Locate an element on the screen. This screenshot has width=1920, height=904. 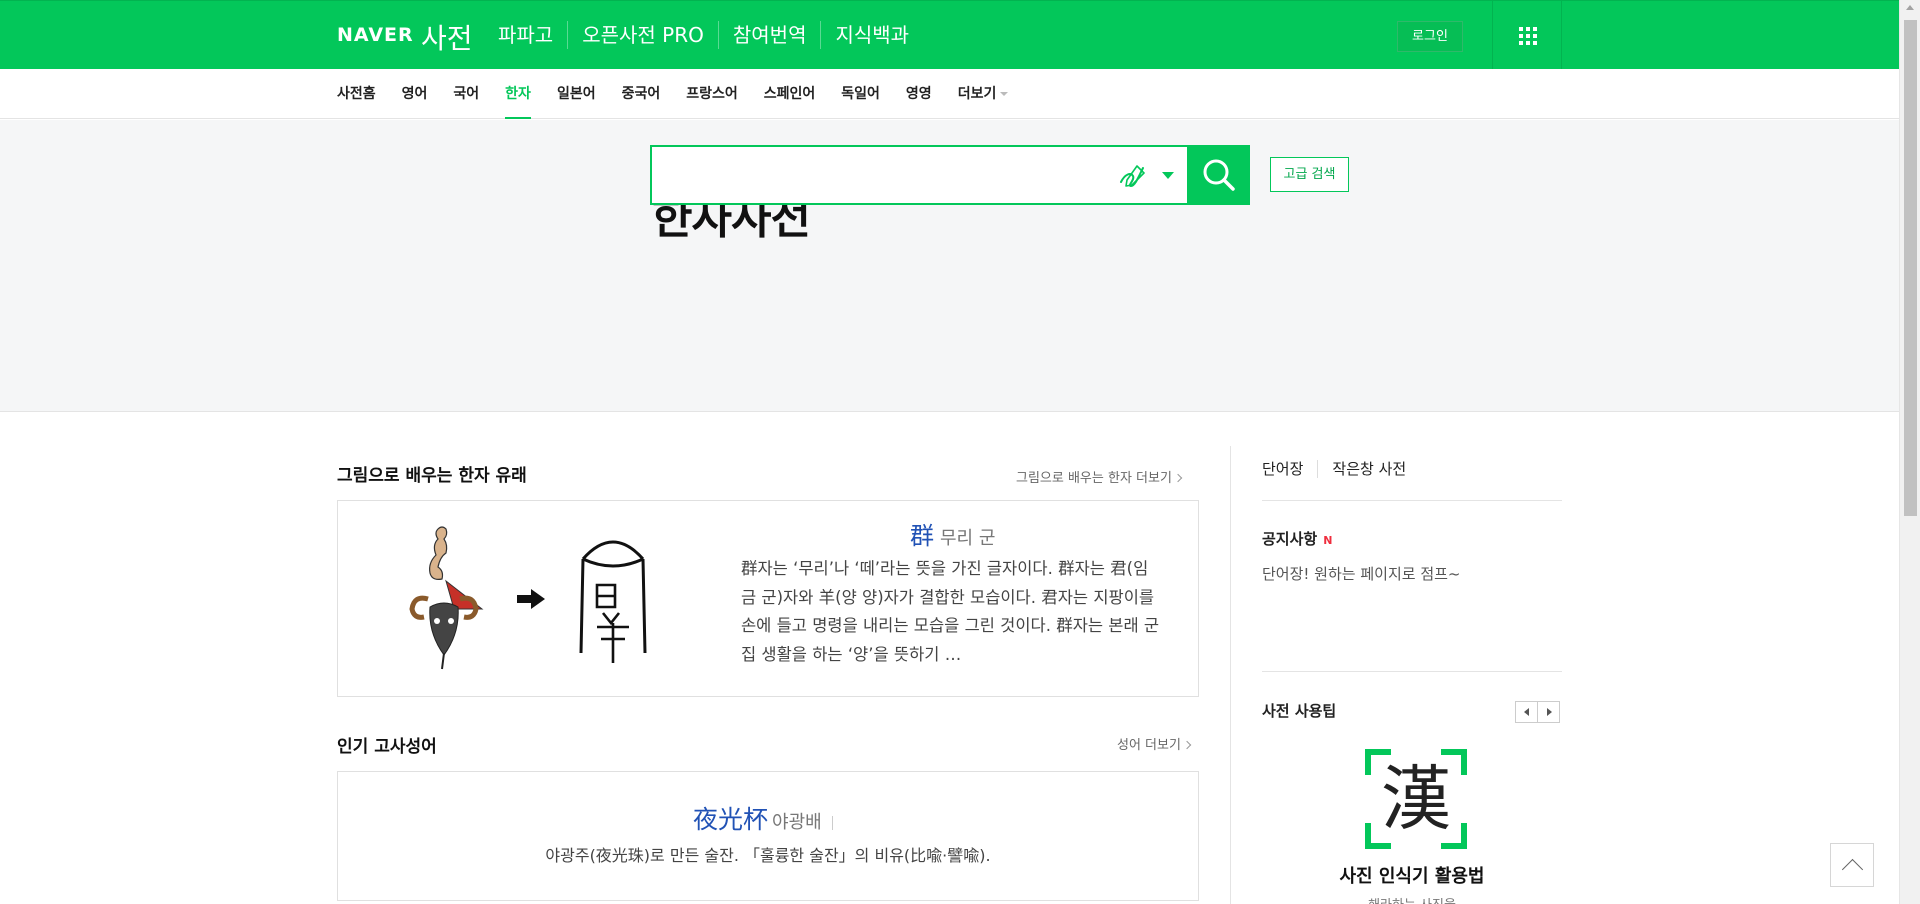
tab-french: 프랑스어 is located at coordinates (712, 94).